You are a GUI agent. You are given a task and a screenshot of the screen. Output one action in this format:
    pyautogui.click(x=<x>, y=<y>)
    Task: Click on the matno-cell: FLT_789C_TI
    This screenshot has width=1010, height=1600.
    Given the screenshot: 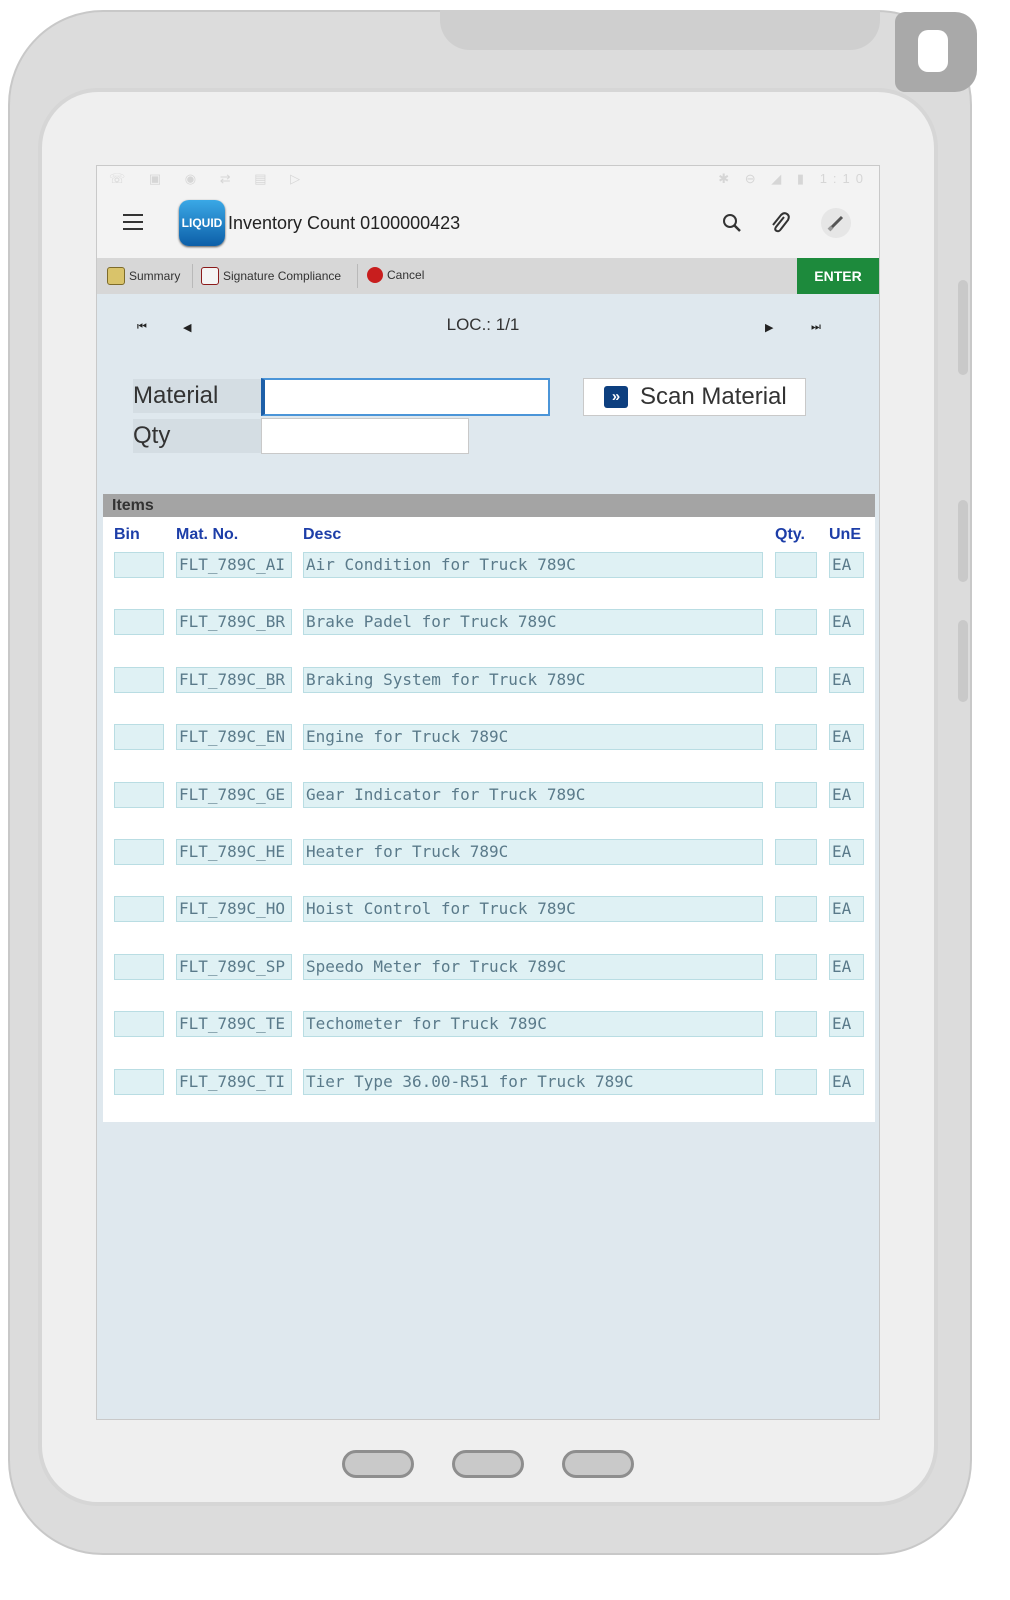 What is the action you would take?
    pyautogui.click(x=234, y=1082)
    